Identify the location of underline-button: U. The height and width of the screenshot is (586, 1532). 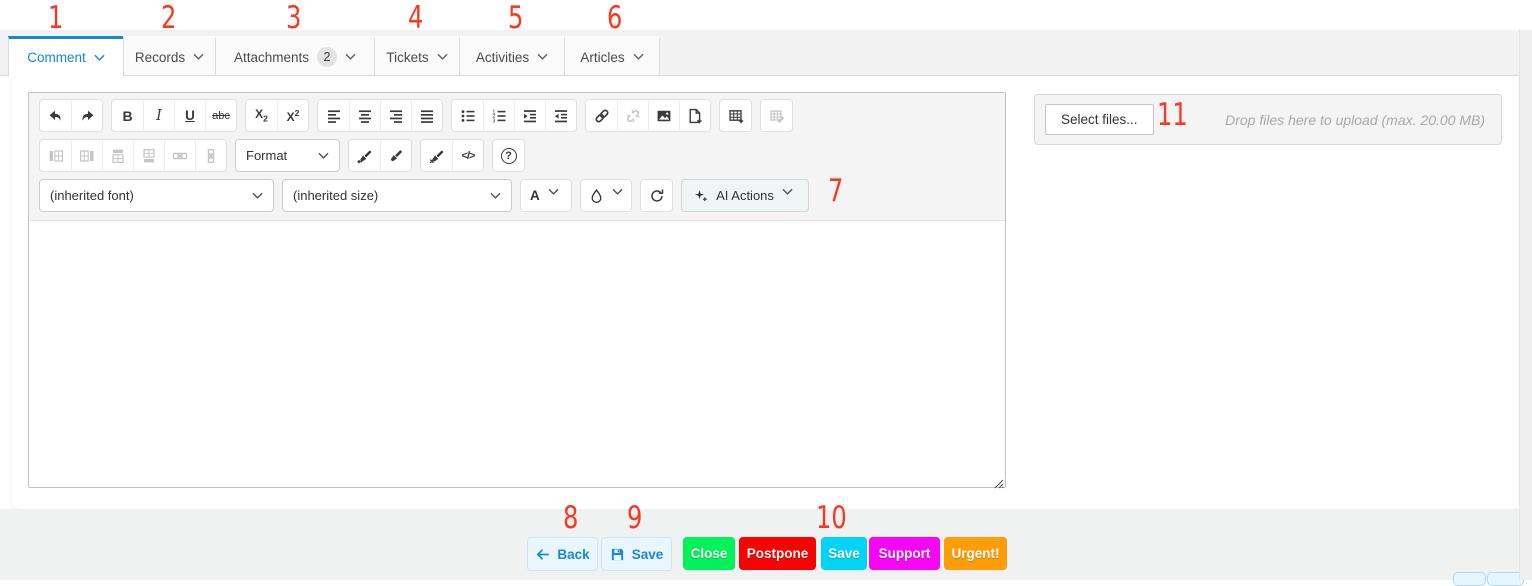
(189, 115).